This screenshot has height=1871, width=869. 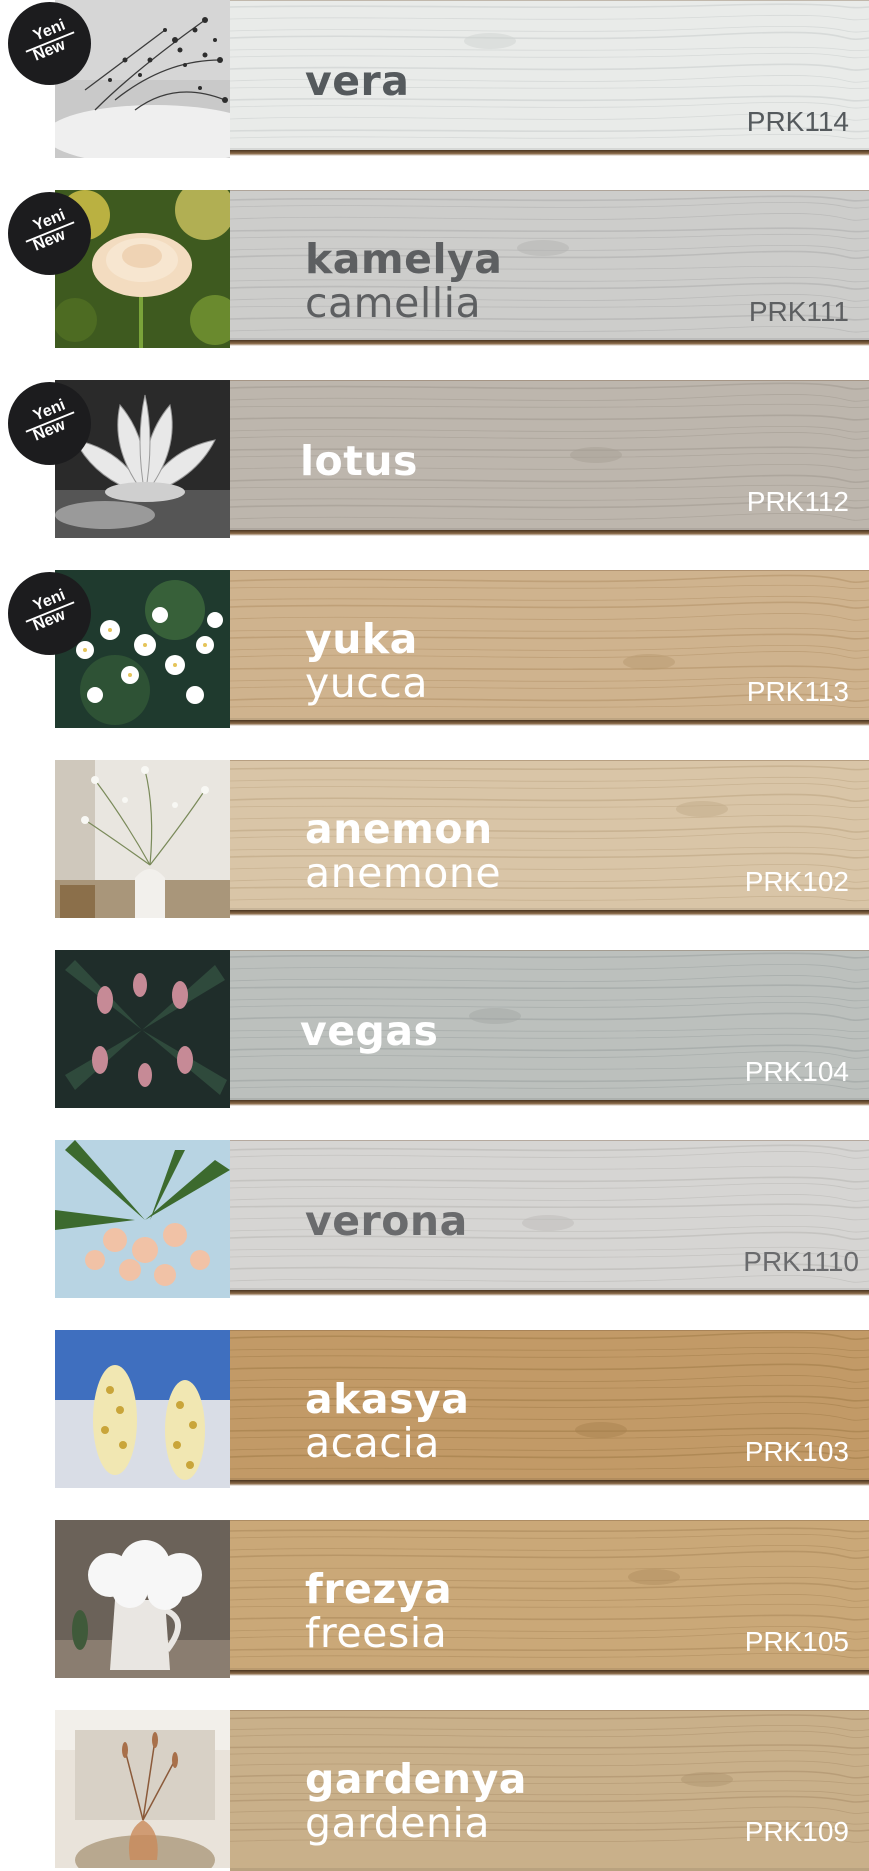 I want to click on product-name: kamelya, so click(x=404, y=259).